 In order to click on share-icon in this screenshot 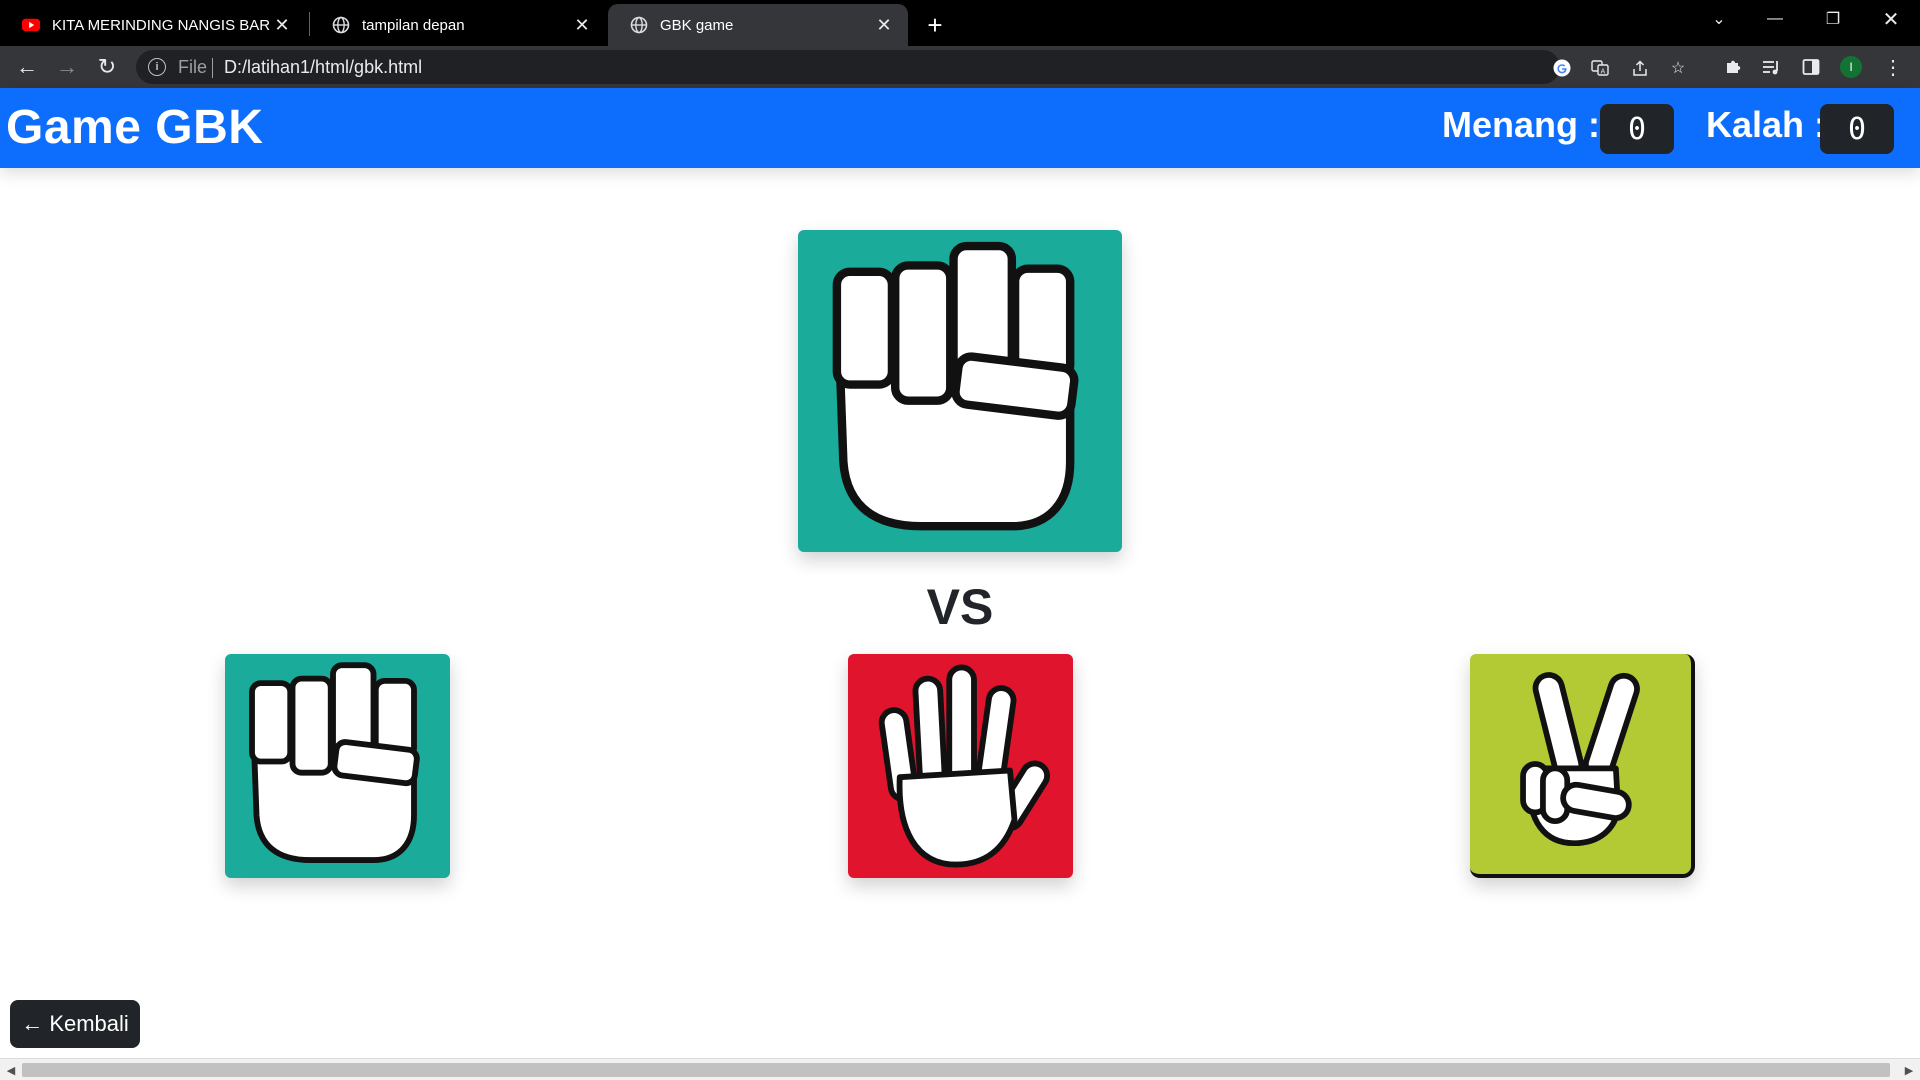, I will do `click(1640, 68)`.